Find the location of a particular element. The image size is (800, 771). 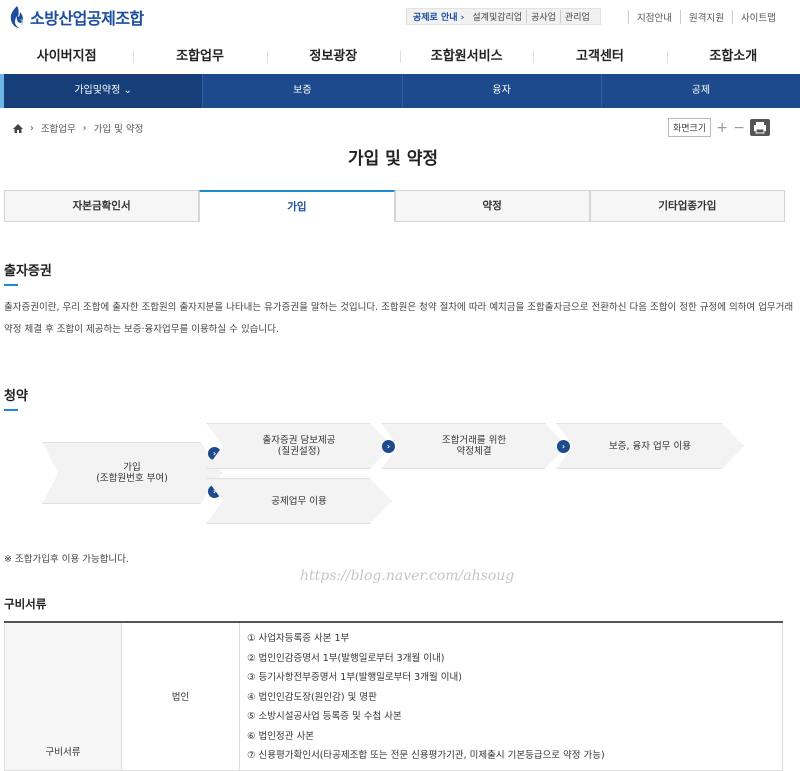

quick-link-construction: 공사업 is located at coordinates (543, 16).